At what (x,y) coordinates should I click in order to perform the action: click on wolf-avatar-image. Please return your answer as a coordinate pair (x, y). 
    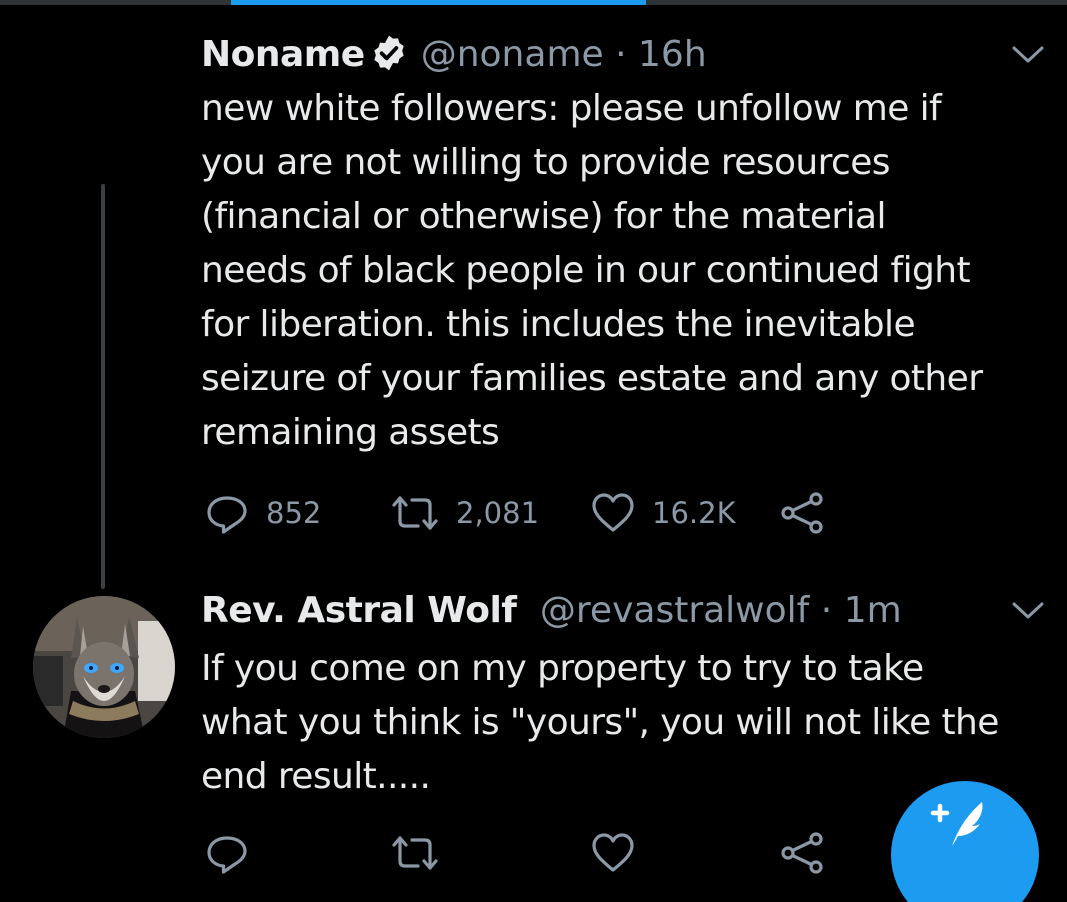
    Looking at the image, I should click on (104, 667).